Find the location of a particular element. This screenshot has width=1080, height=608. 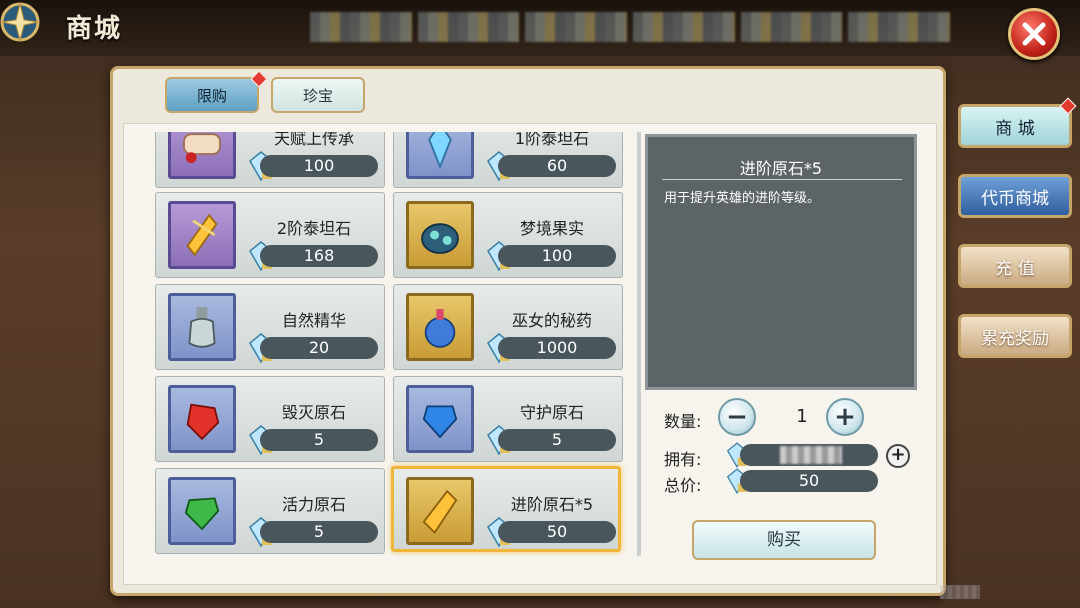

page-title: 商城 is located at coordinates (94, 29).